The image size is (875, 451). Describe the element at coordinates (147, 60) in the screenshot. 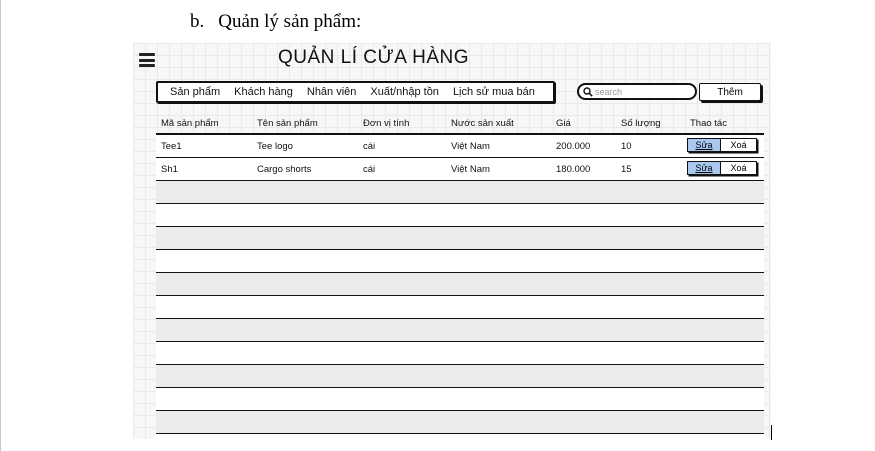

I see `hamburger-menu-icon` at that location.